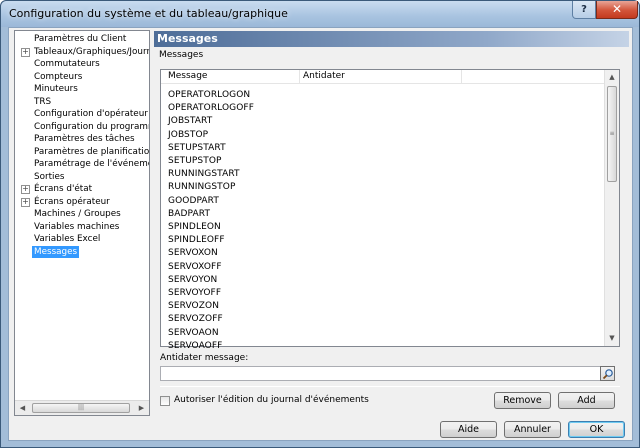  Describe the element at coordinates (196, 240) in the screenshot. I see `message-row: SPINDLEOFF` at that location.